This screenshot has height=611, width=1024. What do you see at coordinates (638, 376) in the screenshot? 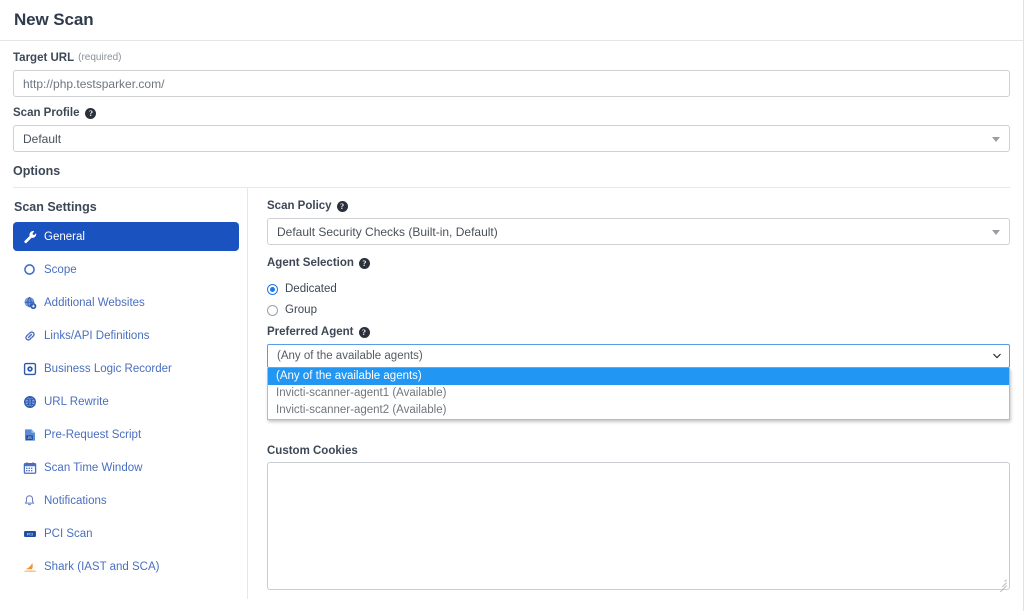
I see `dropdown-option: (Any of the available agents)` at bounding box center [638, 376].